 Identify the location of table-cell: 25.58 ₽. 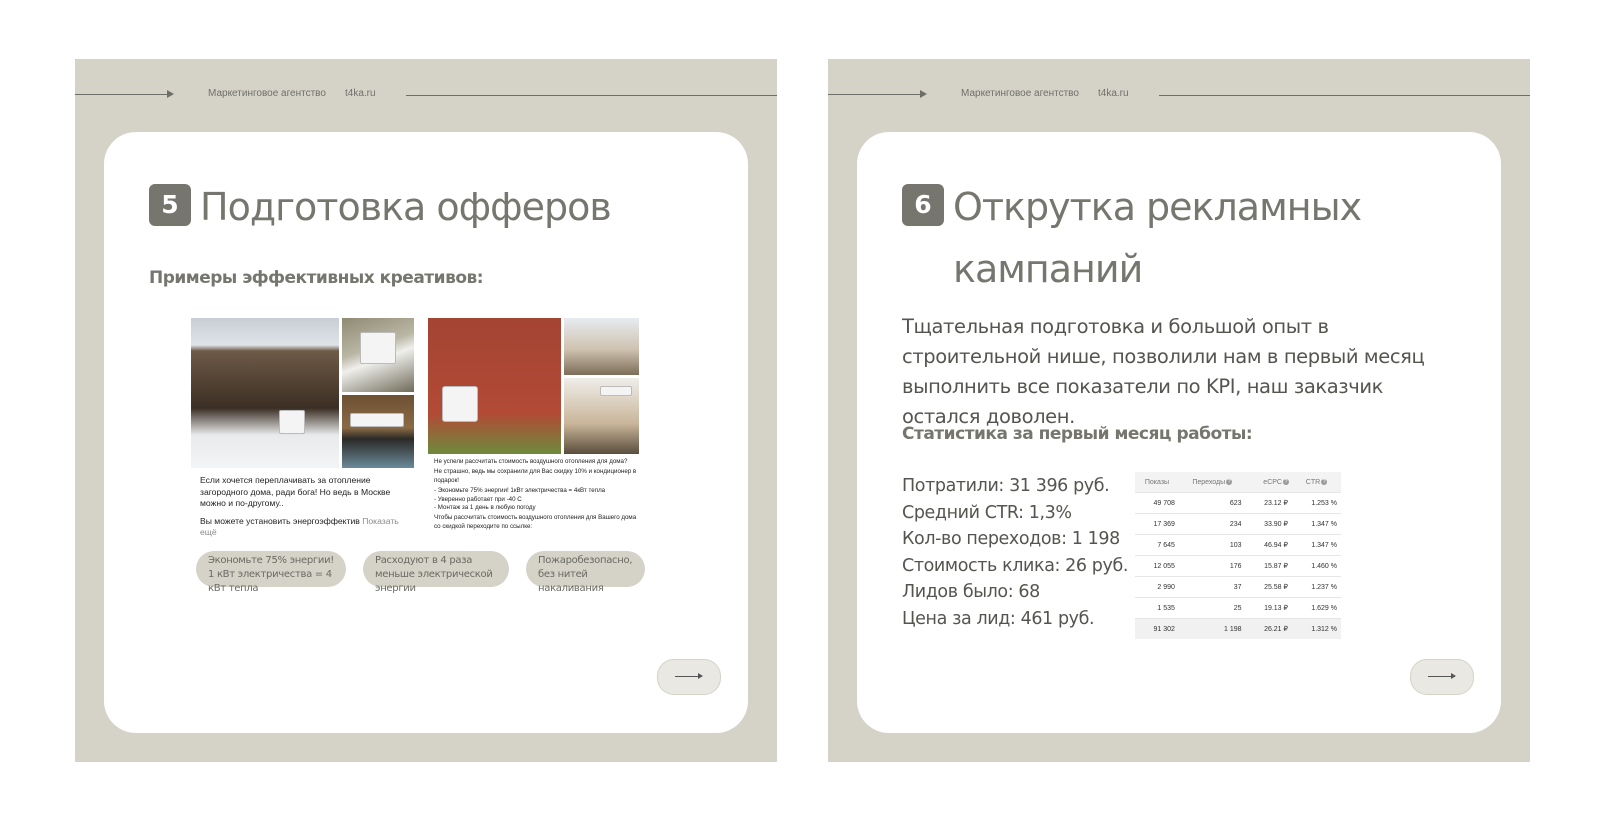
(1268, 587).